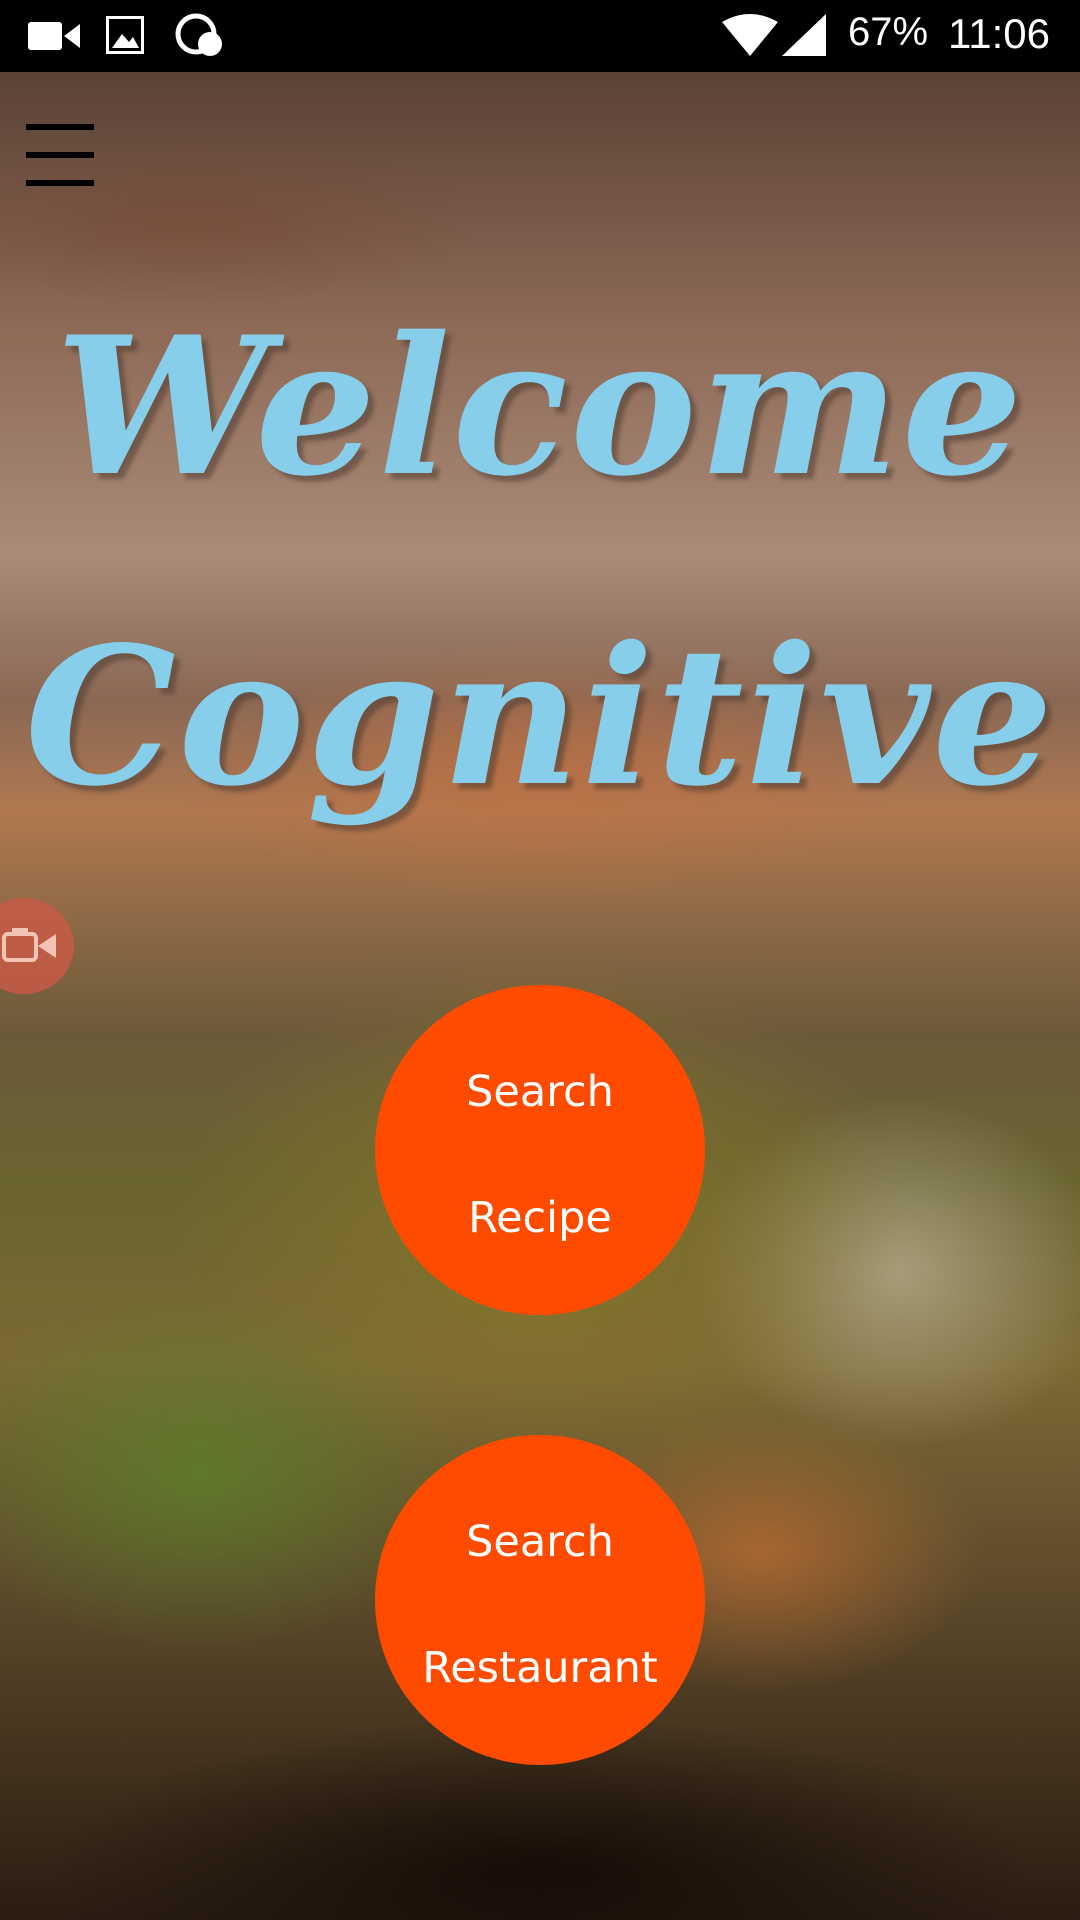 The image size is (1080, 1920). Describe the element at coordinates (540, 1150) in the screenshot. I see `search-recipe-button: Search Recipe` at that location.